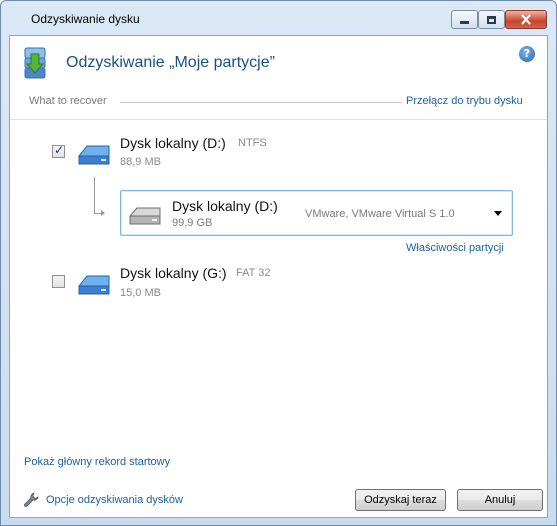  Describe the element at coordinates (527, 54) in the screenshot. I see `help-icon: ?` at that location.